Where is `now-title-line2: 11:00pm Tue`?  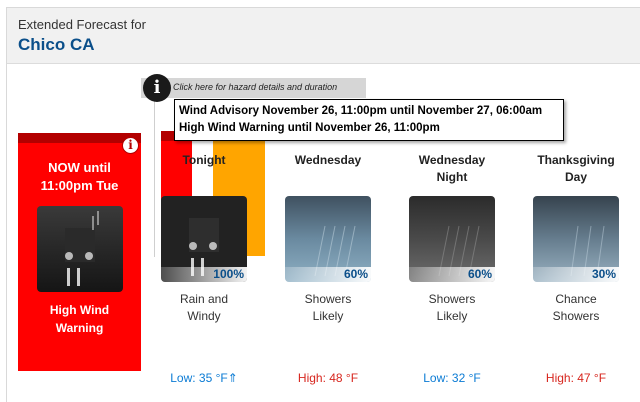 now-title-line2: 11:00pm Tue is located at coordinates (79, 185).